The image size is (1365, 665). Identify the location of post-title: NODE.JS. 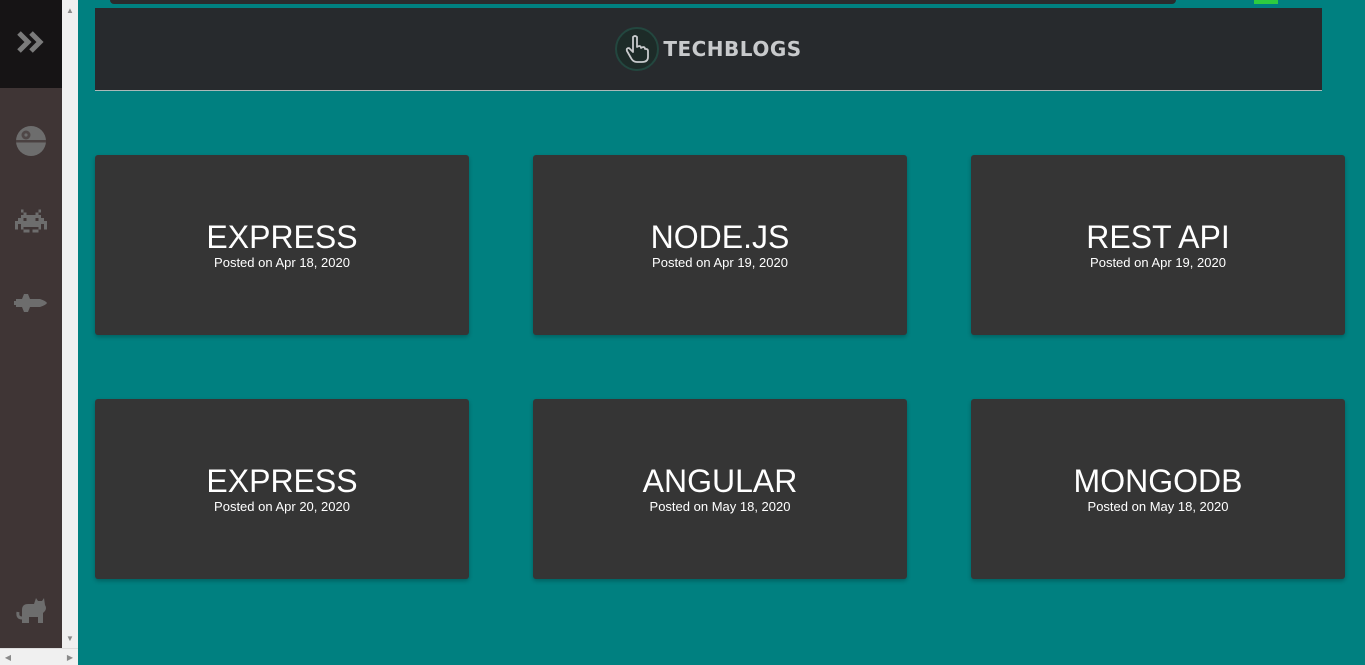
(720, 237).